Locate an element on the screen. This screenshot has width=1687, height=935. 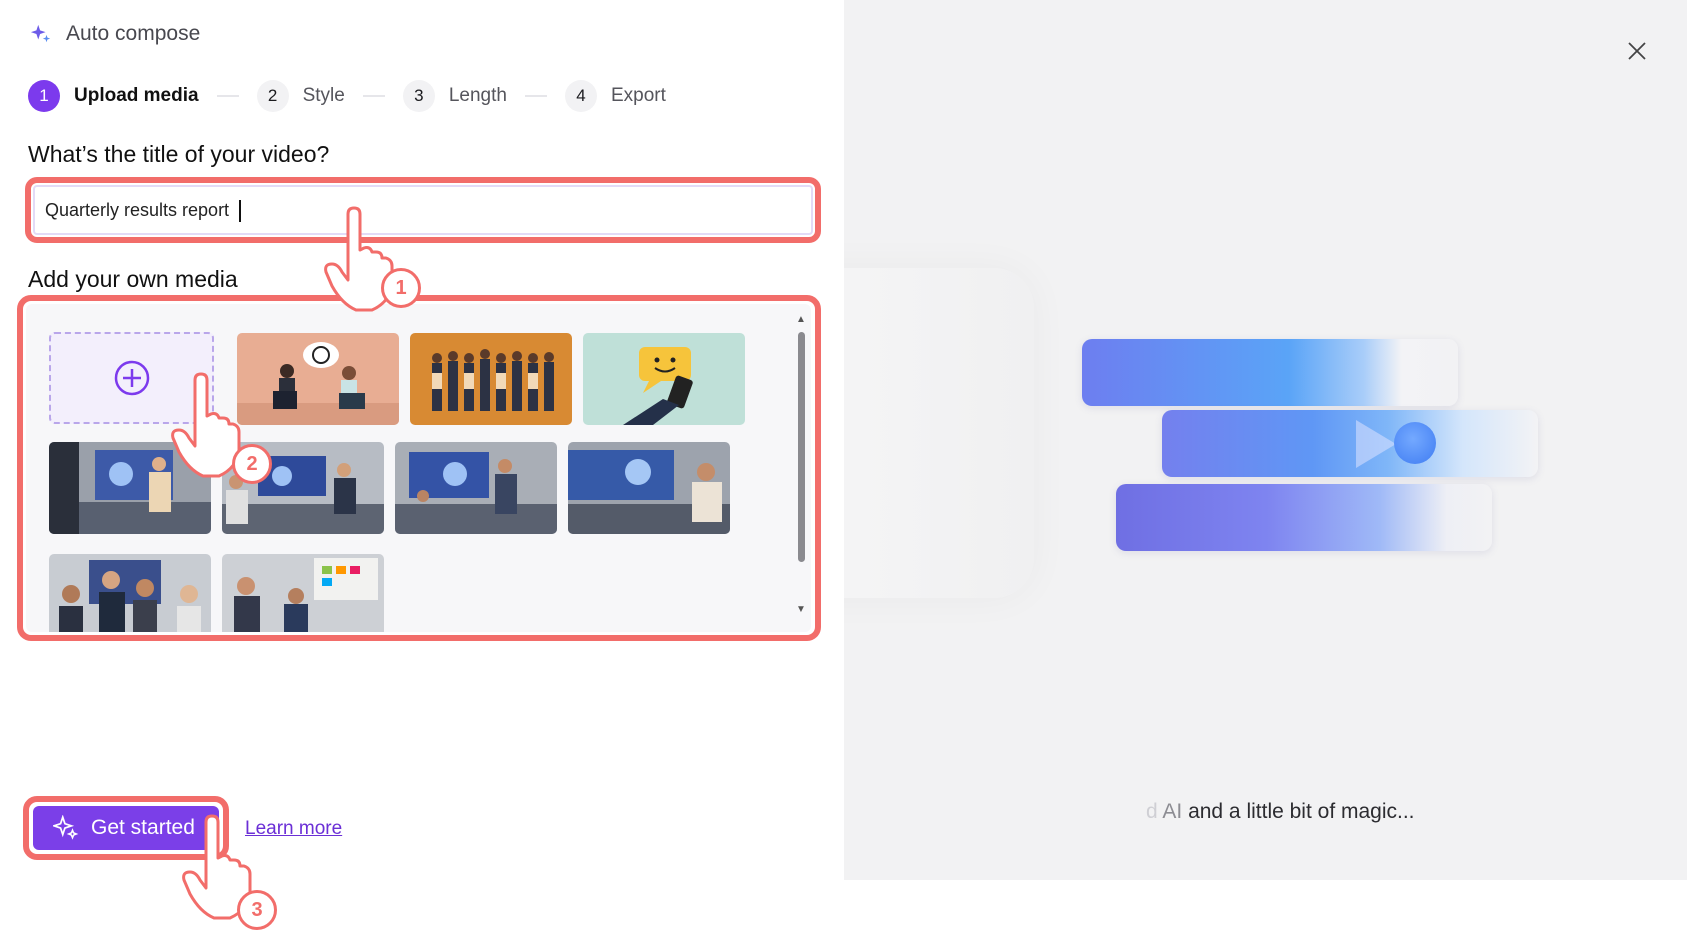
step-number: 1 is located at coordinates (44, 96).